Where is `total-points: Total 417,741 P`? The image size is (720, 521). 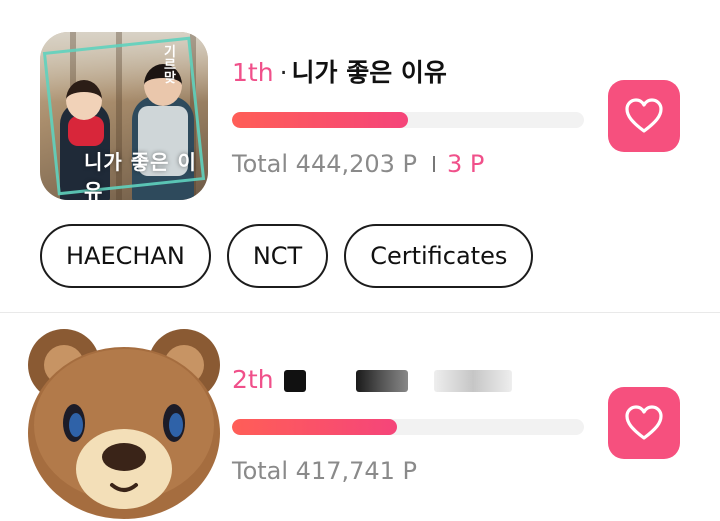 total-points: Total 417,741 P is located at coordinates (325, 471).